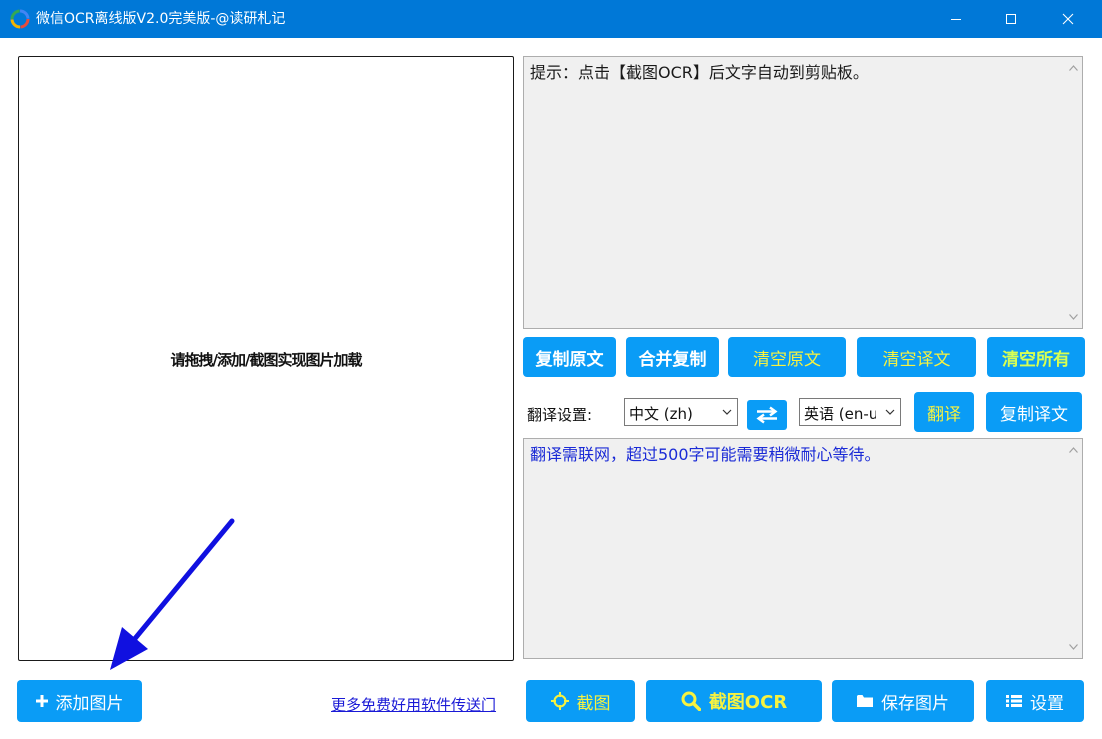 This screenshot has width=1102, height=739. I want to click on translation-scrollbar, so click(1073, 548).